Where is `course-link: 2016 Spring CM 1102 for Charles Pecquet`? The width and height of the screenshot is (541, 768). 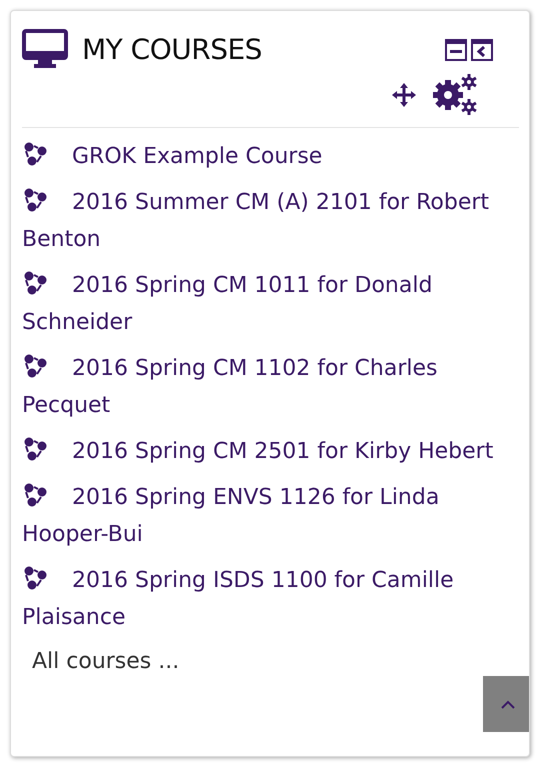
course-link: 2016 Spring CM 1102 for Charles Pecquet is located at coordinates (270, 387).